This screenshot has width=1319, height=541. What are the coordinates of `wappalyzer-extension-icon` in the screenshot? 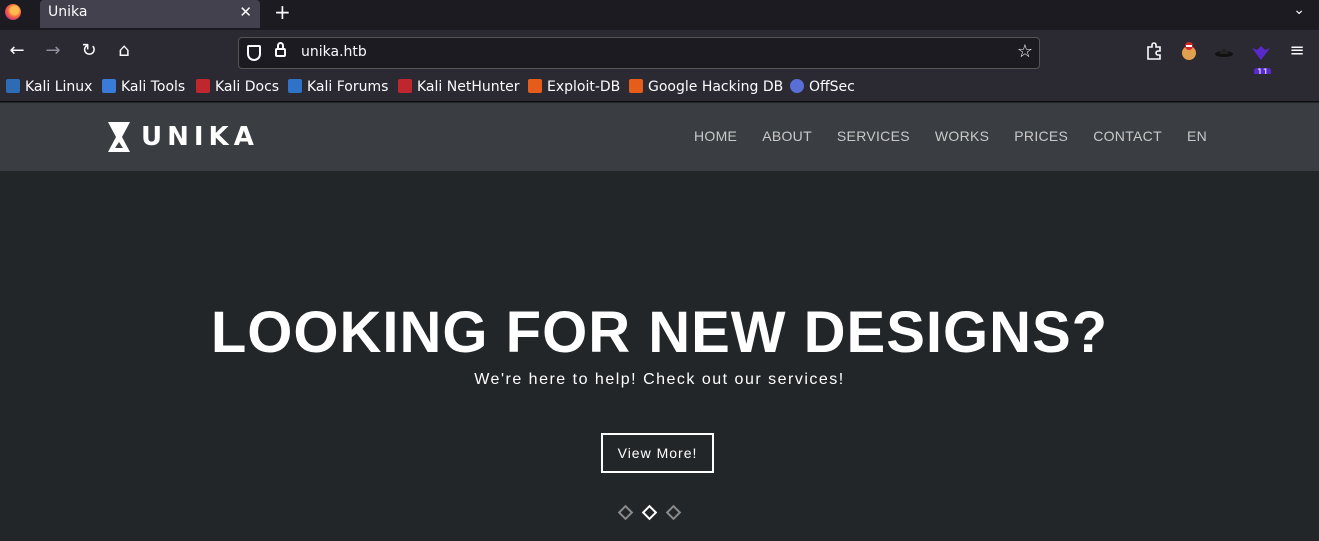 It's located at (1261, 53).